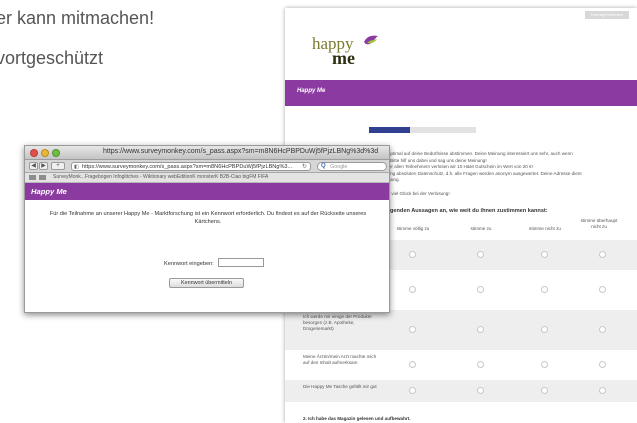 This screenshot has width=637, height=423. Describe the element at coordinates (49, 191) in the screenshot. I see `page-header-title: Happy Me` at that location.